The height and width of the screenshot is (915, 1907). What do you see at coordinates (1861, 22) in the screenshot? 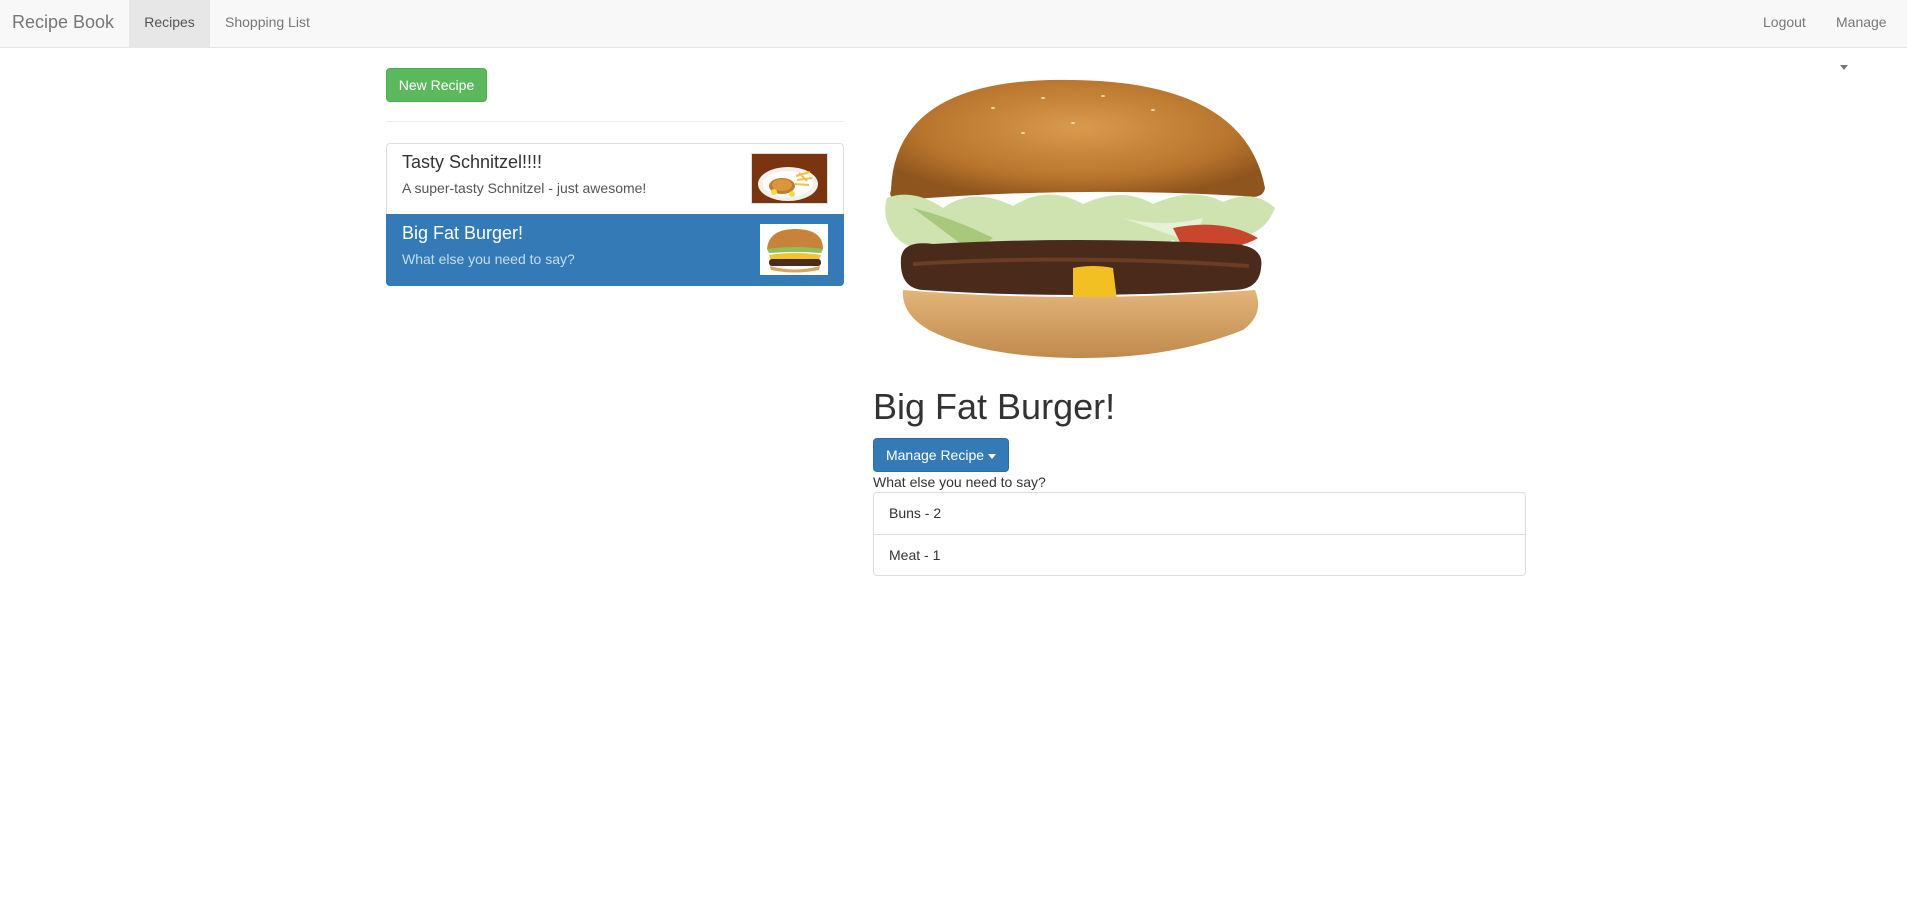
I see `nav-manage-label: Manage` at bounding box center [1861, 22].